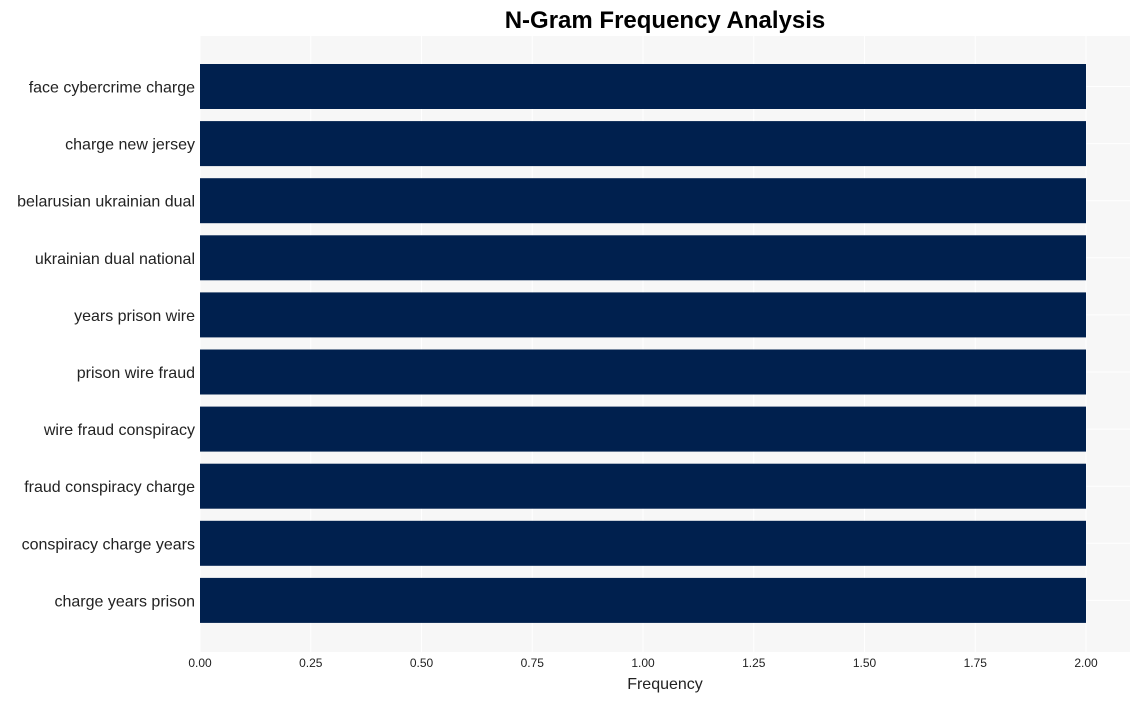 This screenshot has width=1140, height=701. I want to click on x-tick-label-0: 0.00, so click(200, 663).